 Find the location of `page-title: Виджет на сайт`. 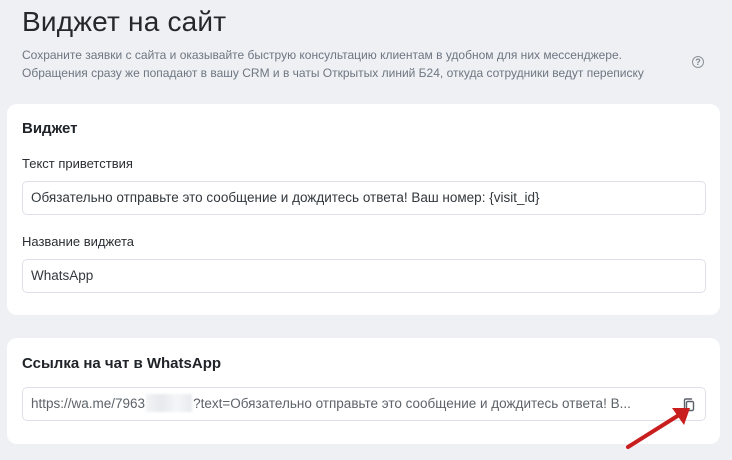

page-title: Виджет на сайт is located at coordinates (124, 21).